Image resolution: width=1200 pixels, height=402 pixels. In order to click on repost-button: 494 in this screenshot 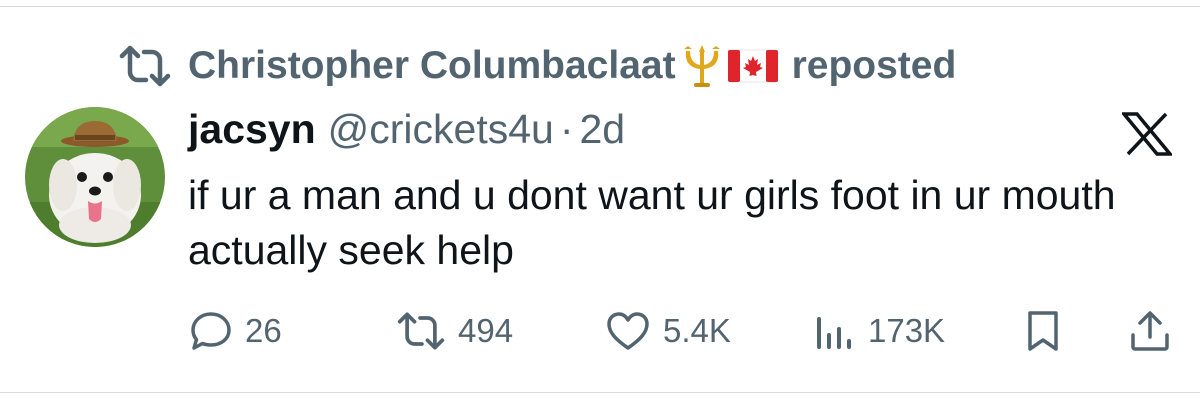, I will do `click(454, 331)`.